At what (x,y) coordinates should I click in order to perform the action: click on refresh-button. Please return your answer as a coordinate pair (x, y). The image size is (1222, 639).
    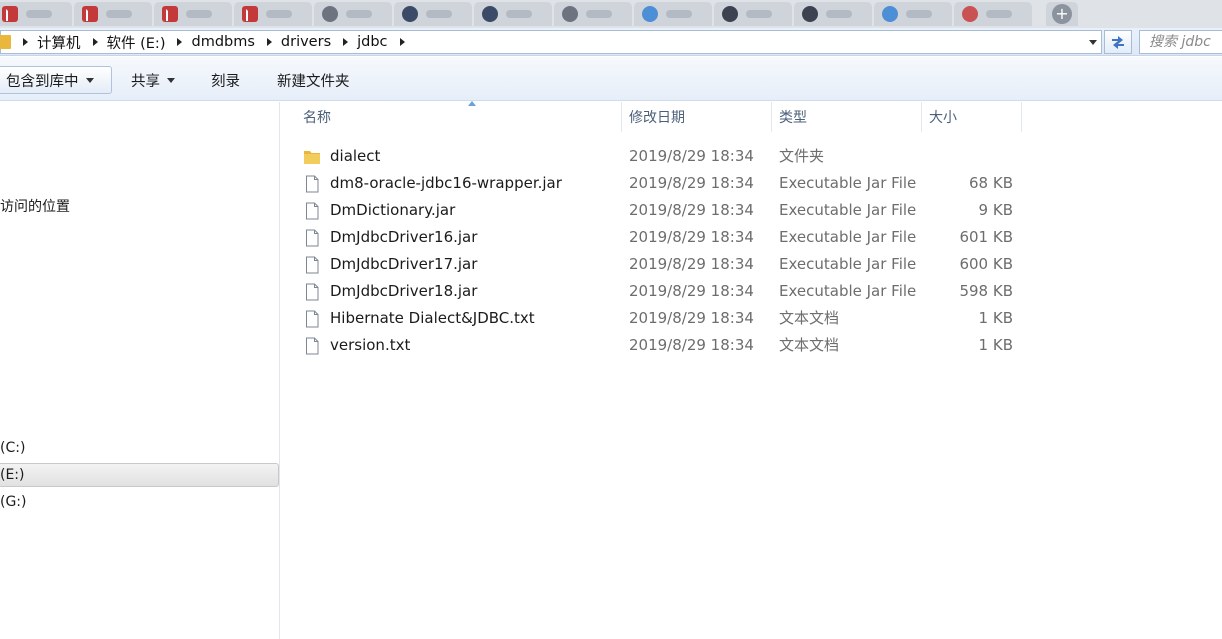
    Looking at the image, I should click on (1118, 42).